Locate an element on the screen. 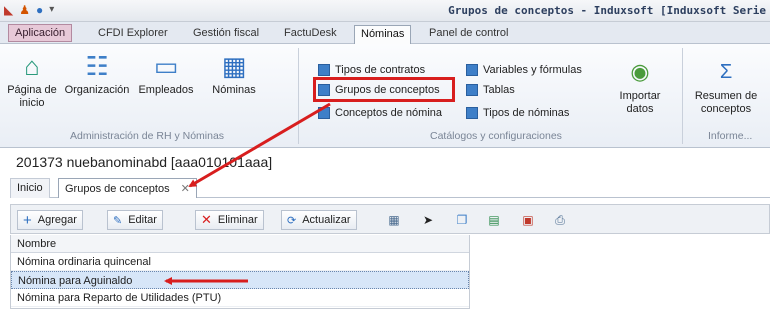  home-page-button: ⌂ Página de inicio is located at coordinates (32, 81).